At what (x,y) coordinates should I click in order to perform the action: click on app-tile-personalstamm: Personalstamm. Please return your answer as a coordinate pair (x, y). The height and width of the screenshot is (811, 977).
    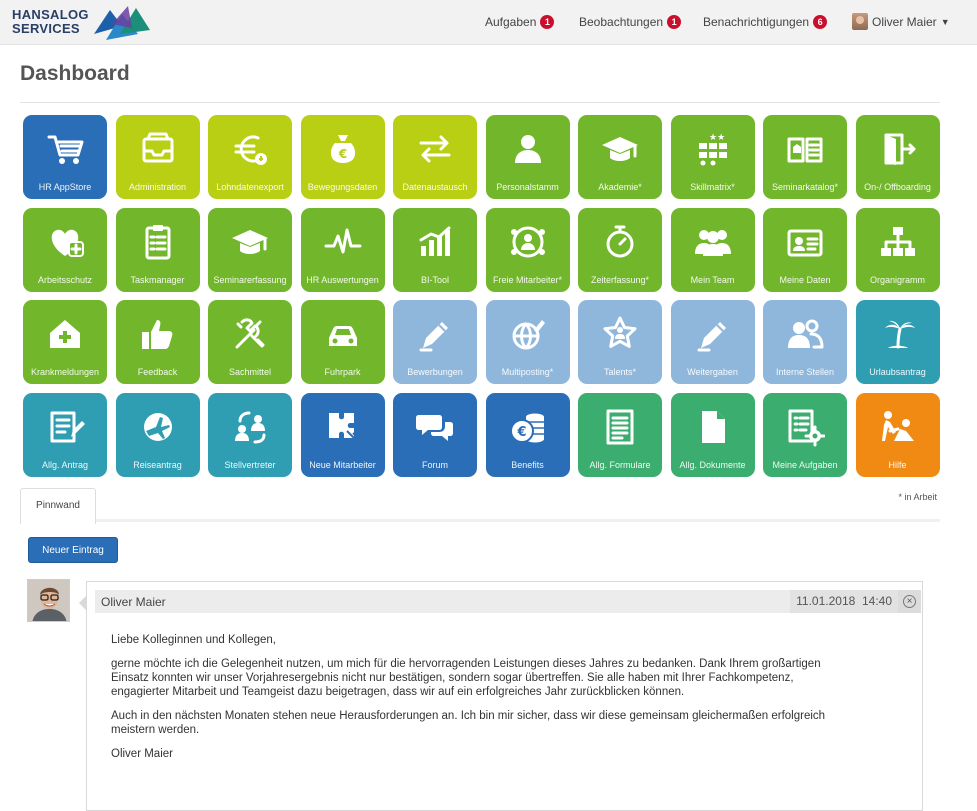
    Looking at the image, I should click on (527, 157).